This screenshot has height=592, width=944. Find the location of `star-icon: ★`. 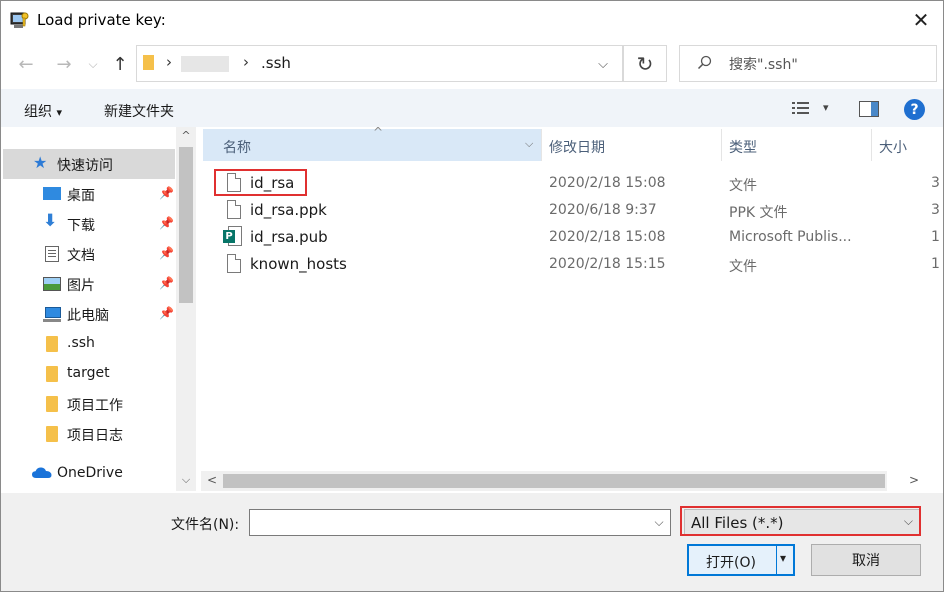

star-icon: ★ is located at coordinates (40, 162).